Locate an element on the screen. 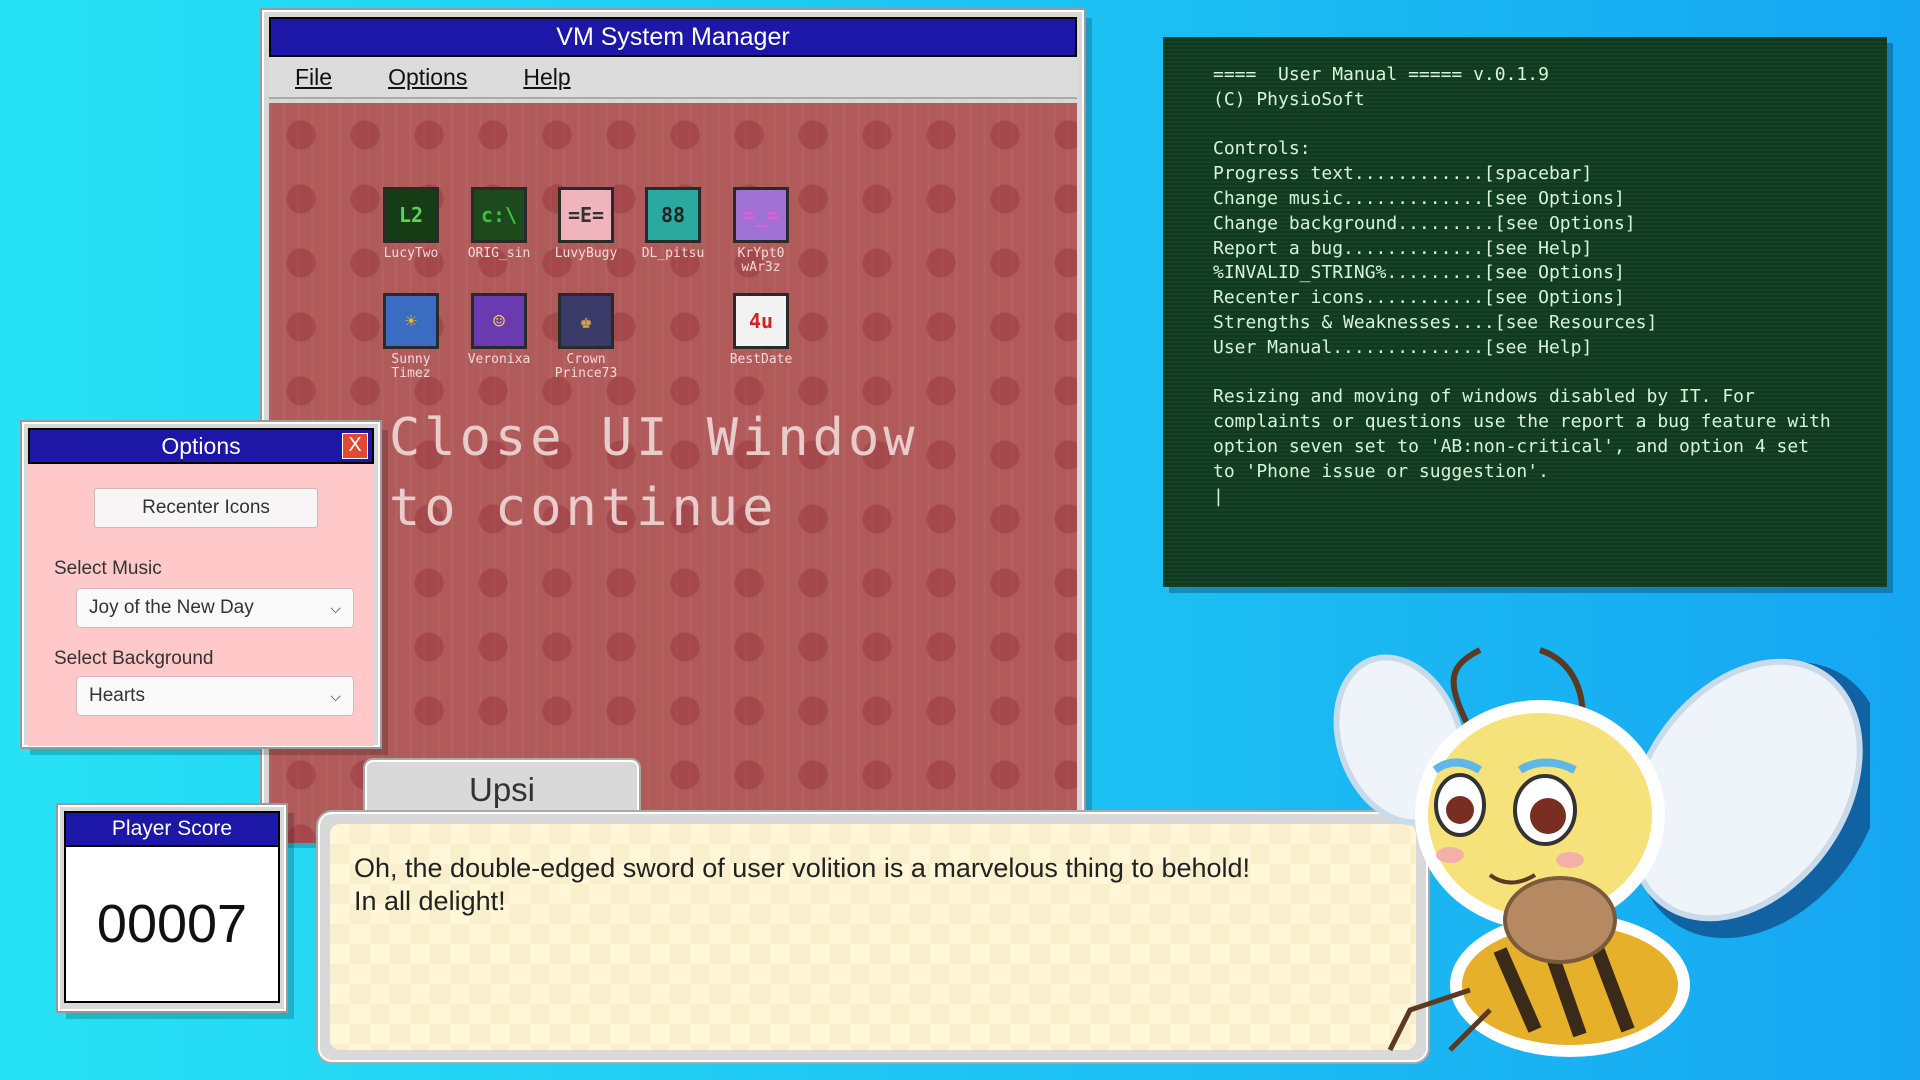 This screenshot has width=1920, height=1080. close-icon: X is located at coordinates (355, 445).